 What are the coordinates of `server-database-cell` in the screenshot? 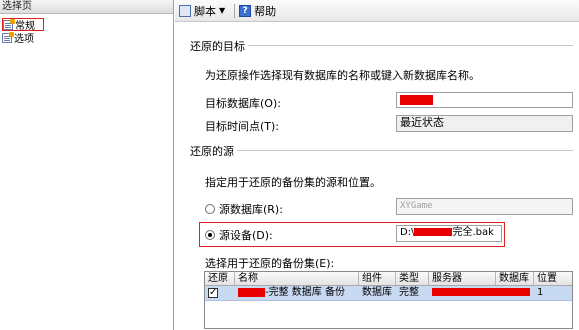 It's located at (481, 293).